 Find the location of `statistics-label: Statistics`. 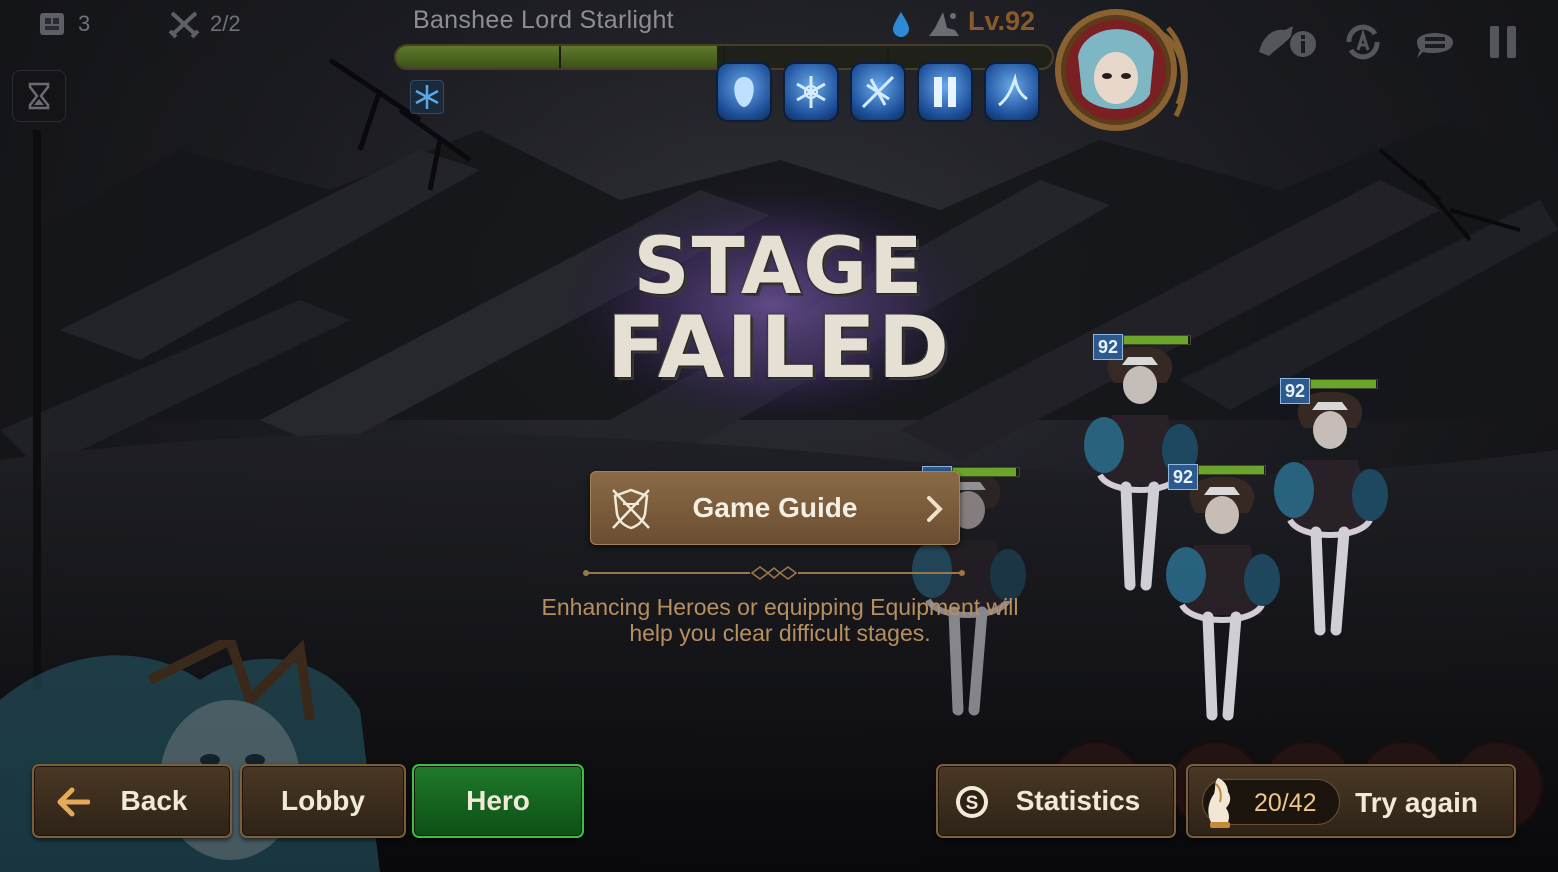

statistics-label: Statistics is located at coordinates (1078, 800).